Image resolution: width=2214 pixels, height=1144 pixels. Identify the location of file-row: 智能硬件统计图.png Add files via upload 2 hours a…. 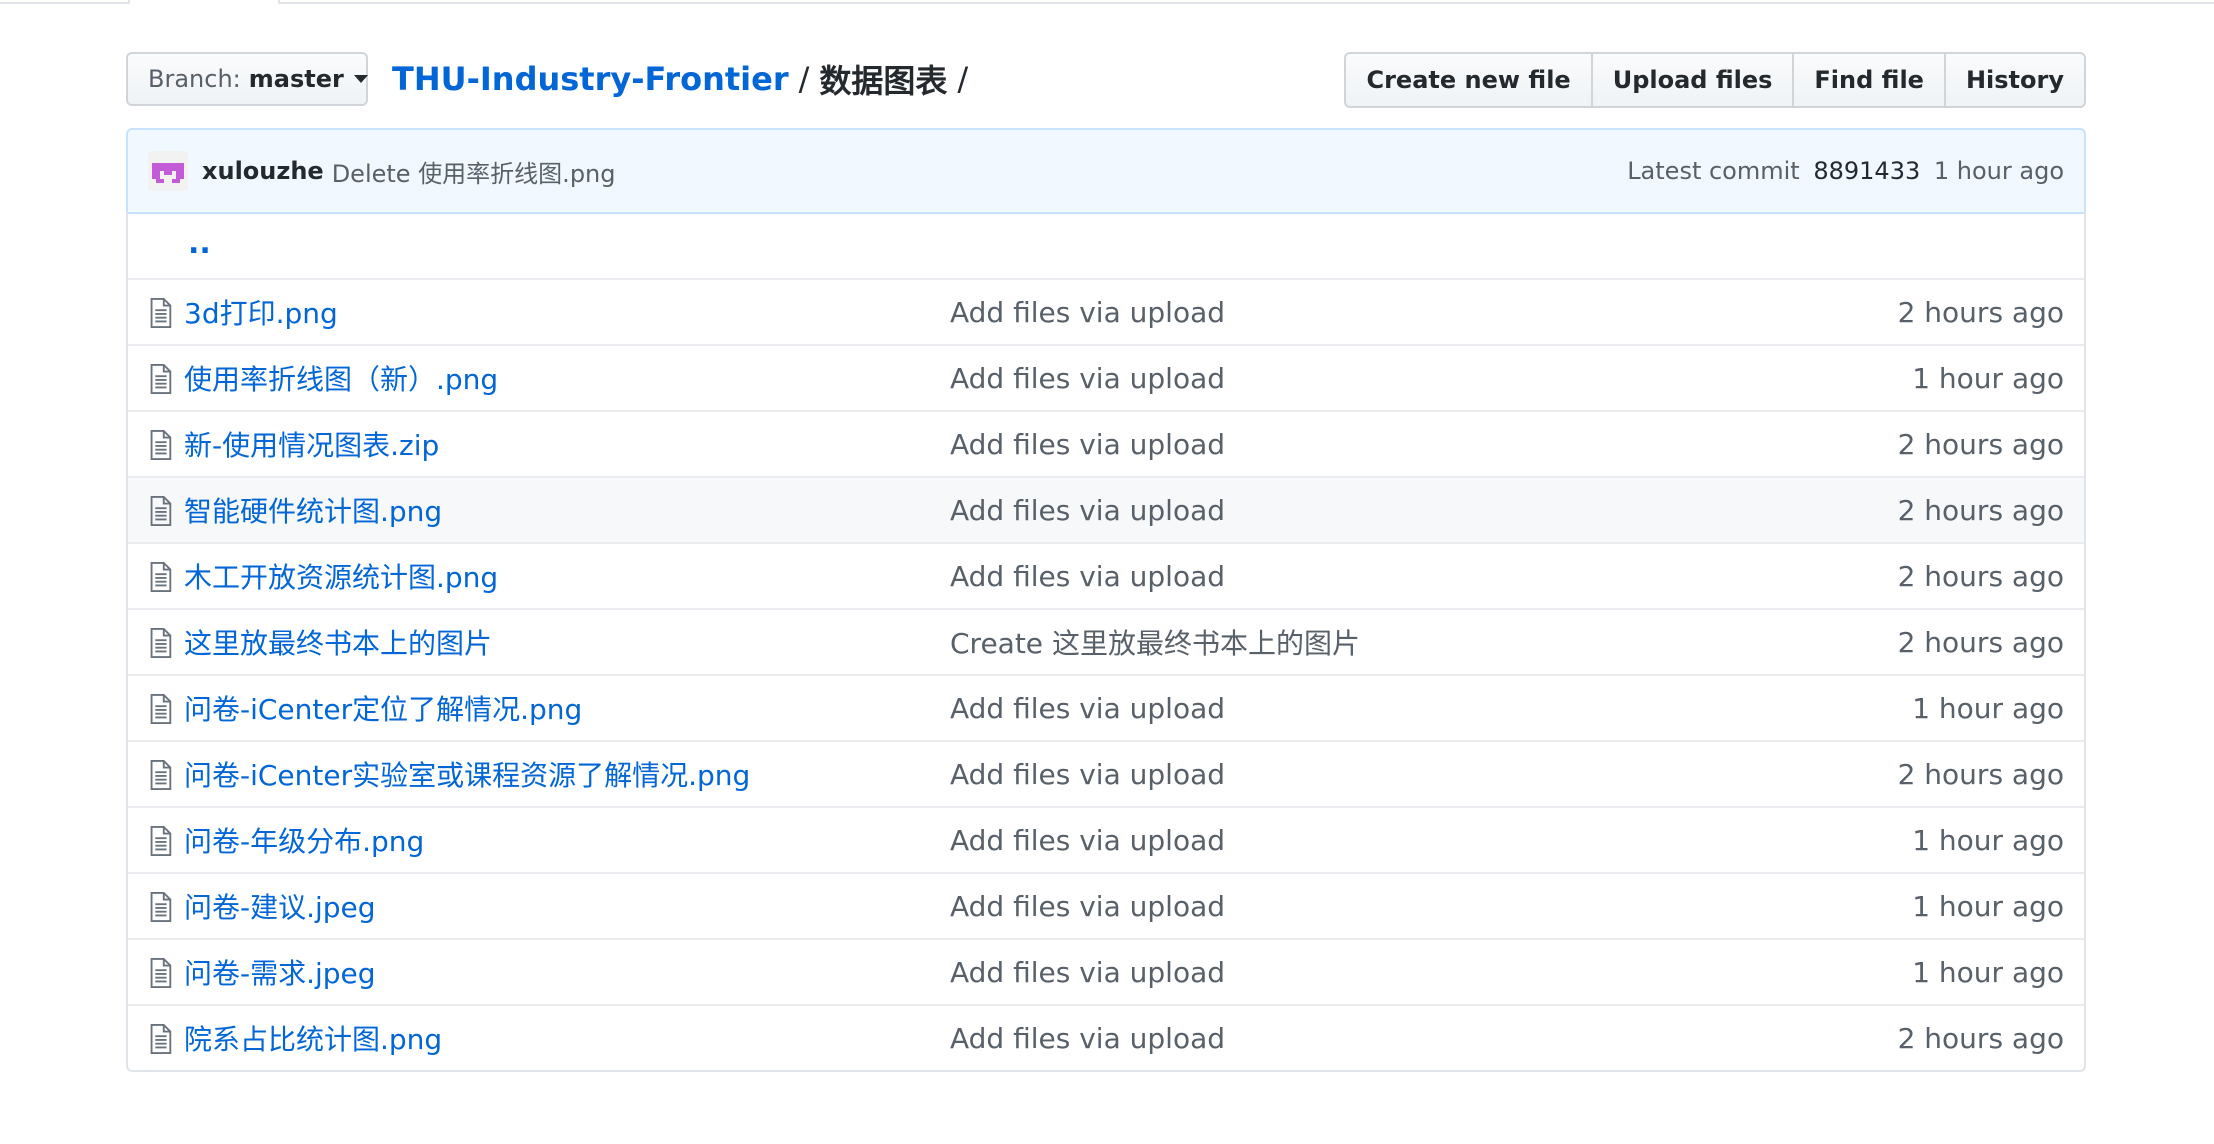
(1106, 509).